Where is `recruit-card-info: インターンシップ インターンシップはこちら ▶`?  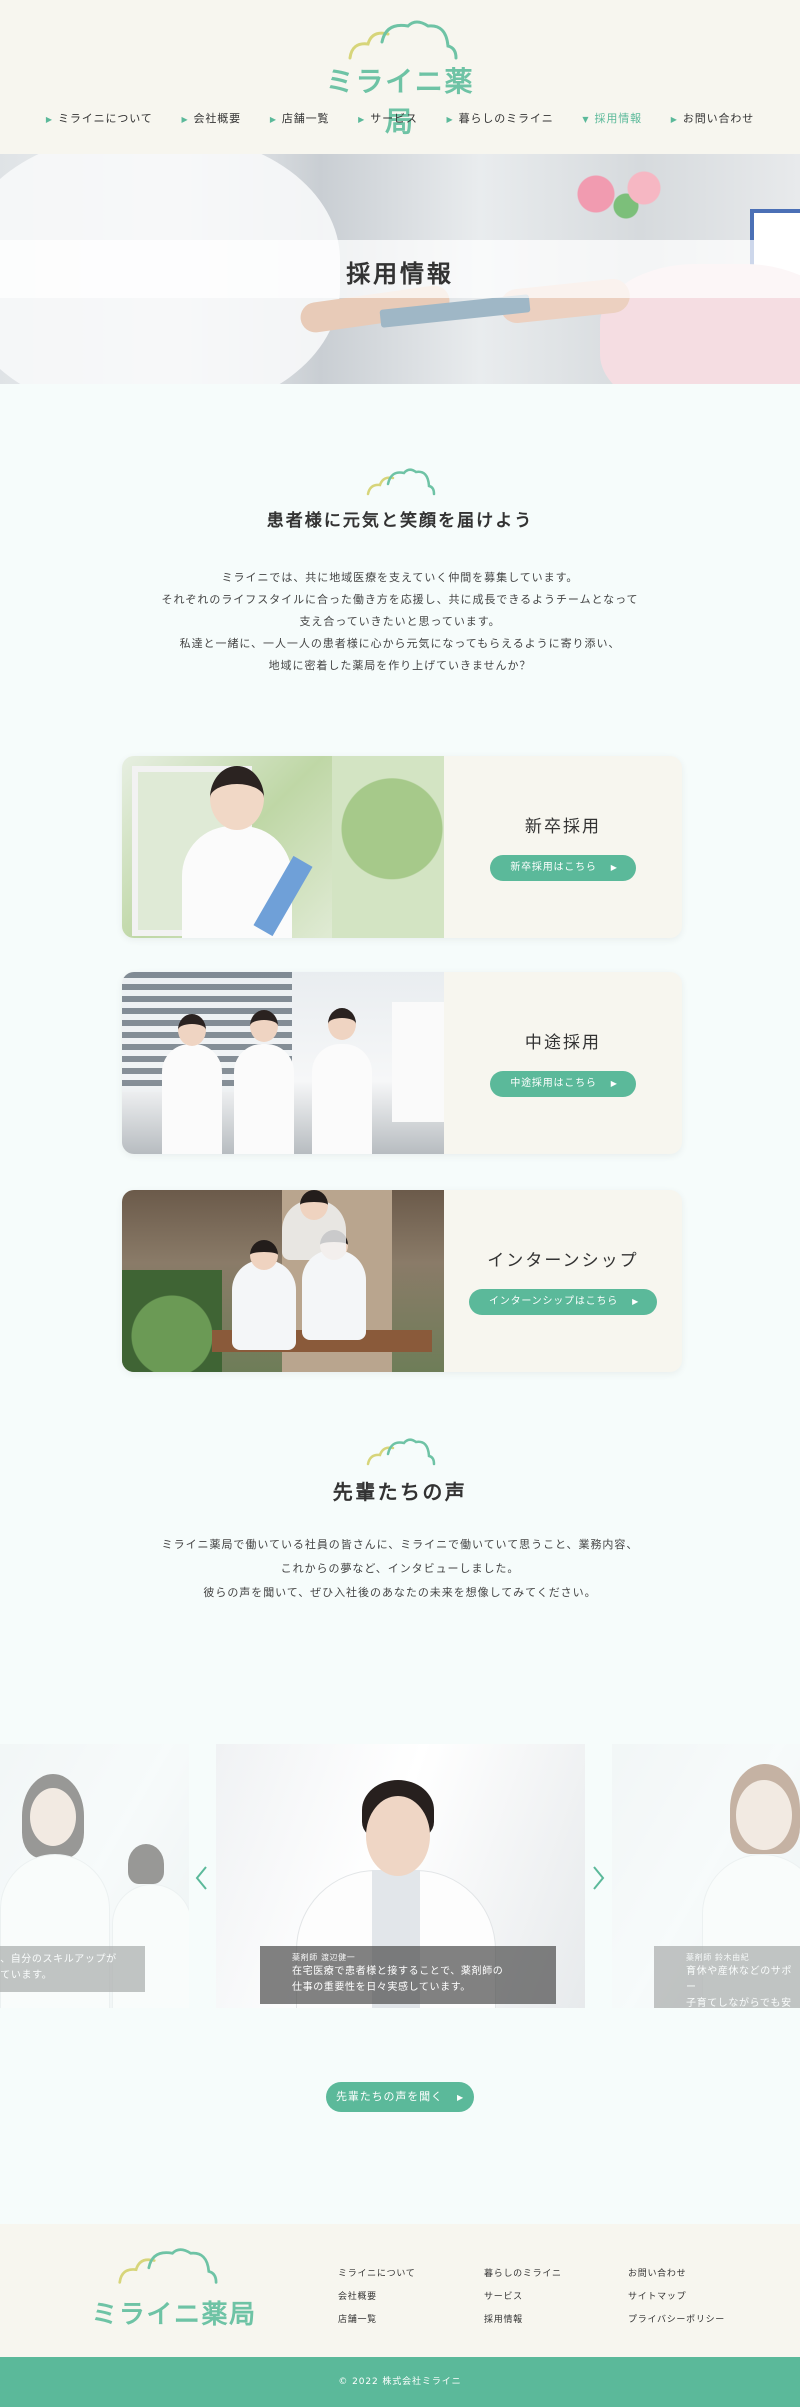
recruit-card-info: インターンシップ インターンシップはこちら ▶ is located at coordinates (563, 1281).